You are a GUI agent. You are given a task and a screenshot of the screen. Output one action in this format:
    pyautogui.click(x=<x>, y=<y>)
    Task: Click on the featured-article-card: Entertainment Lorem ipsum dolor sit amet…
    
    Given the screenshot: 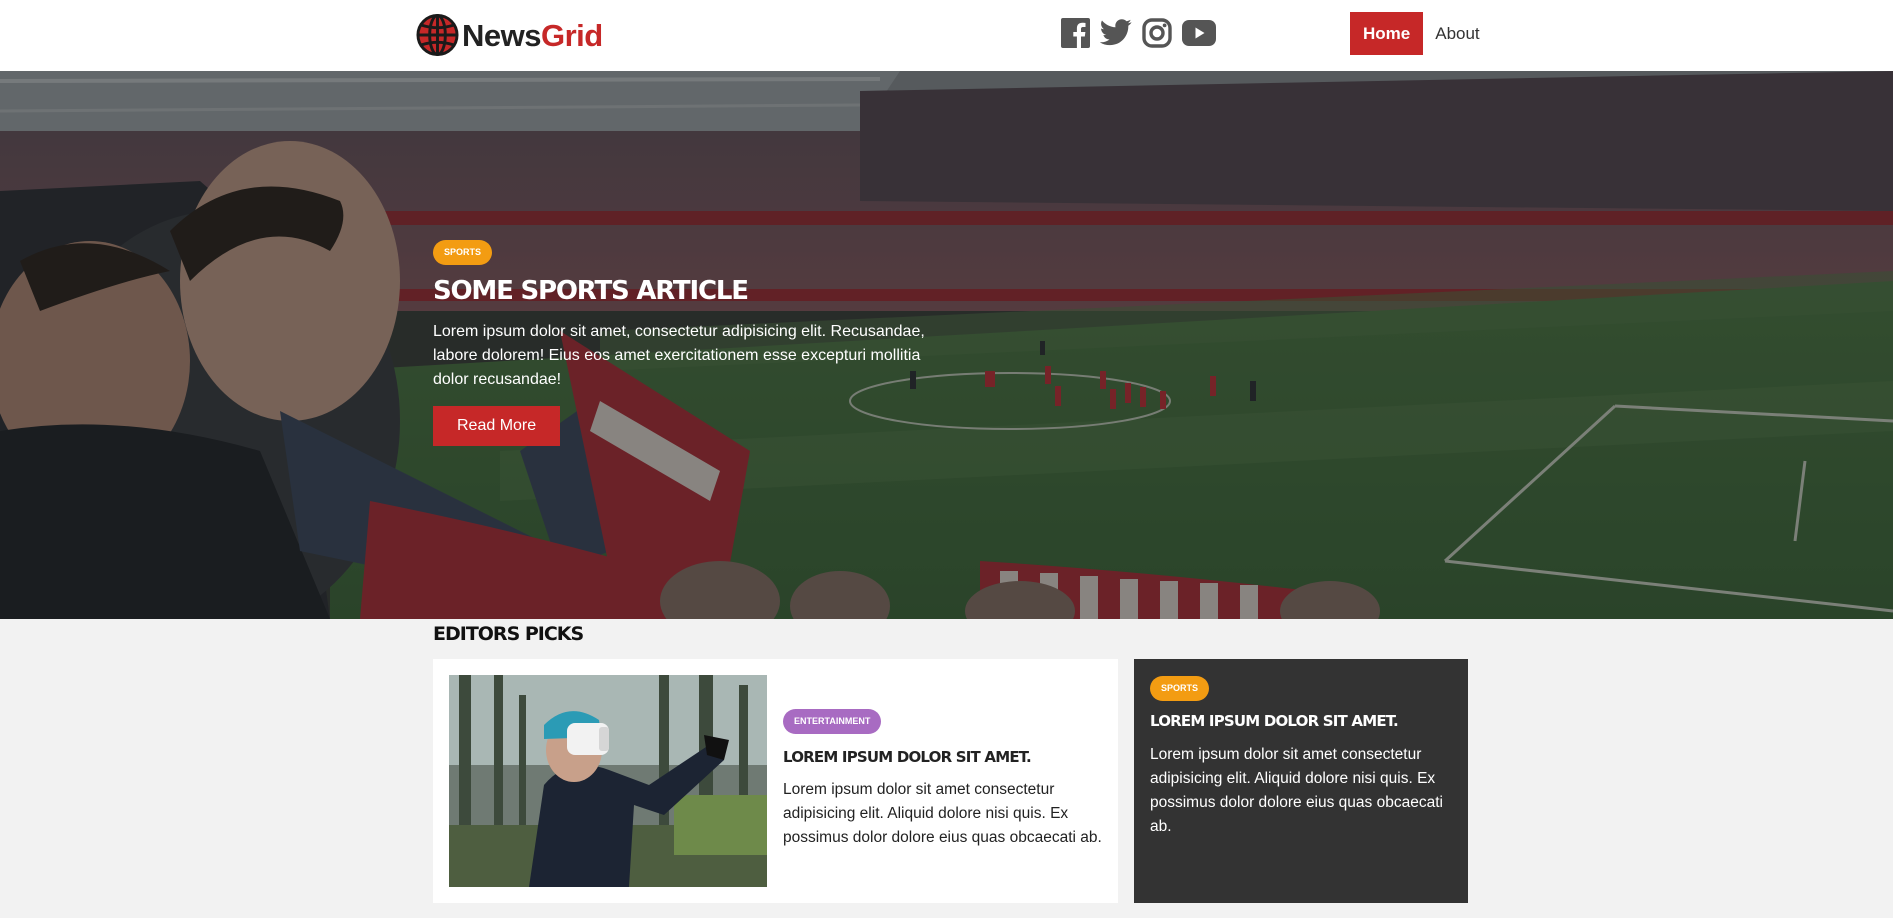 What is the action you would take?
    pyautogui.click(x=775, y=781)
    